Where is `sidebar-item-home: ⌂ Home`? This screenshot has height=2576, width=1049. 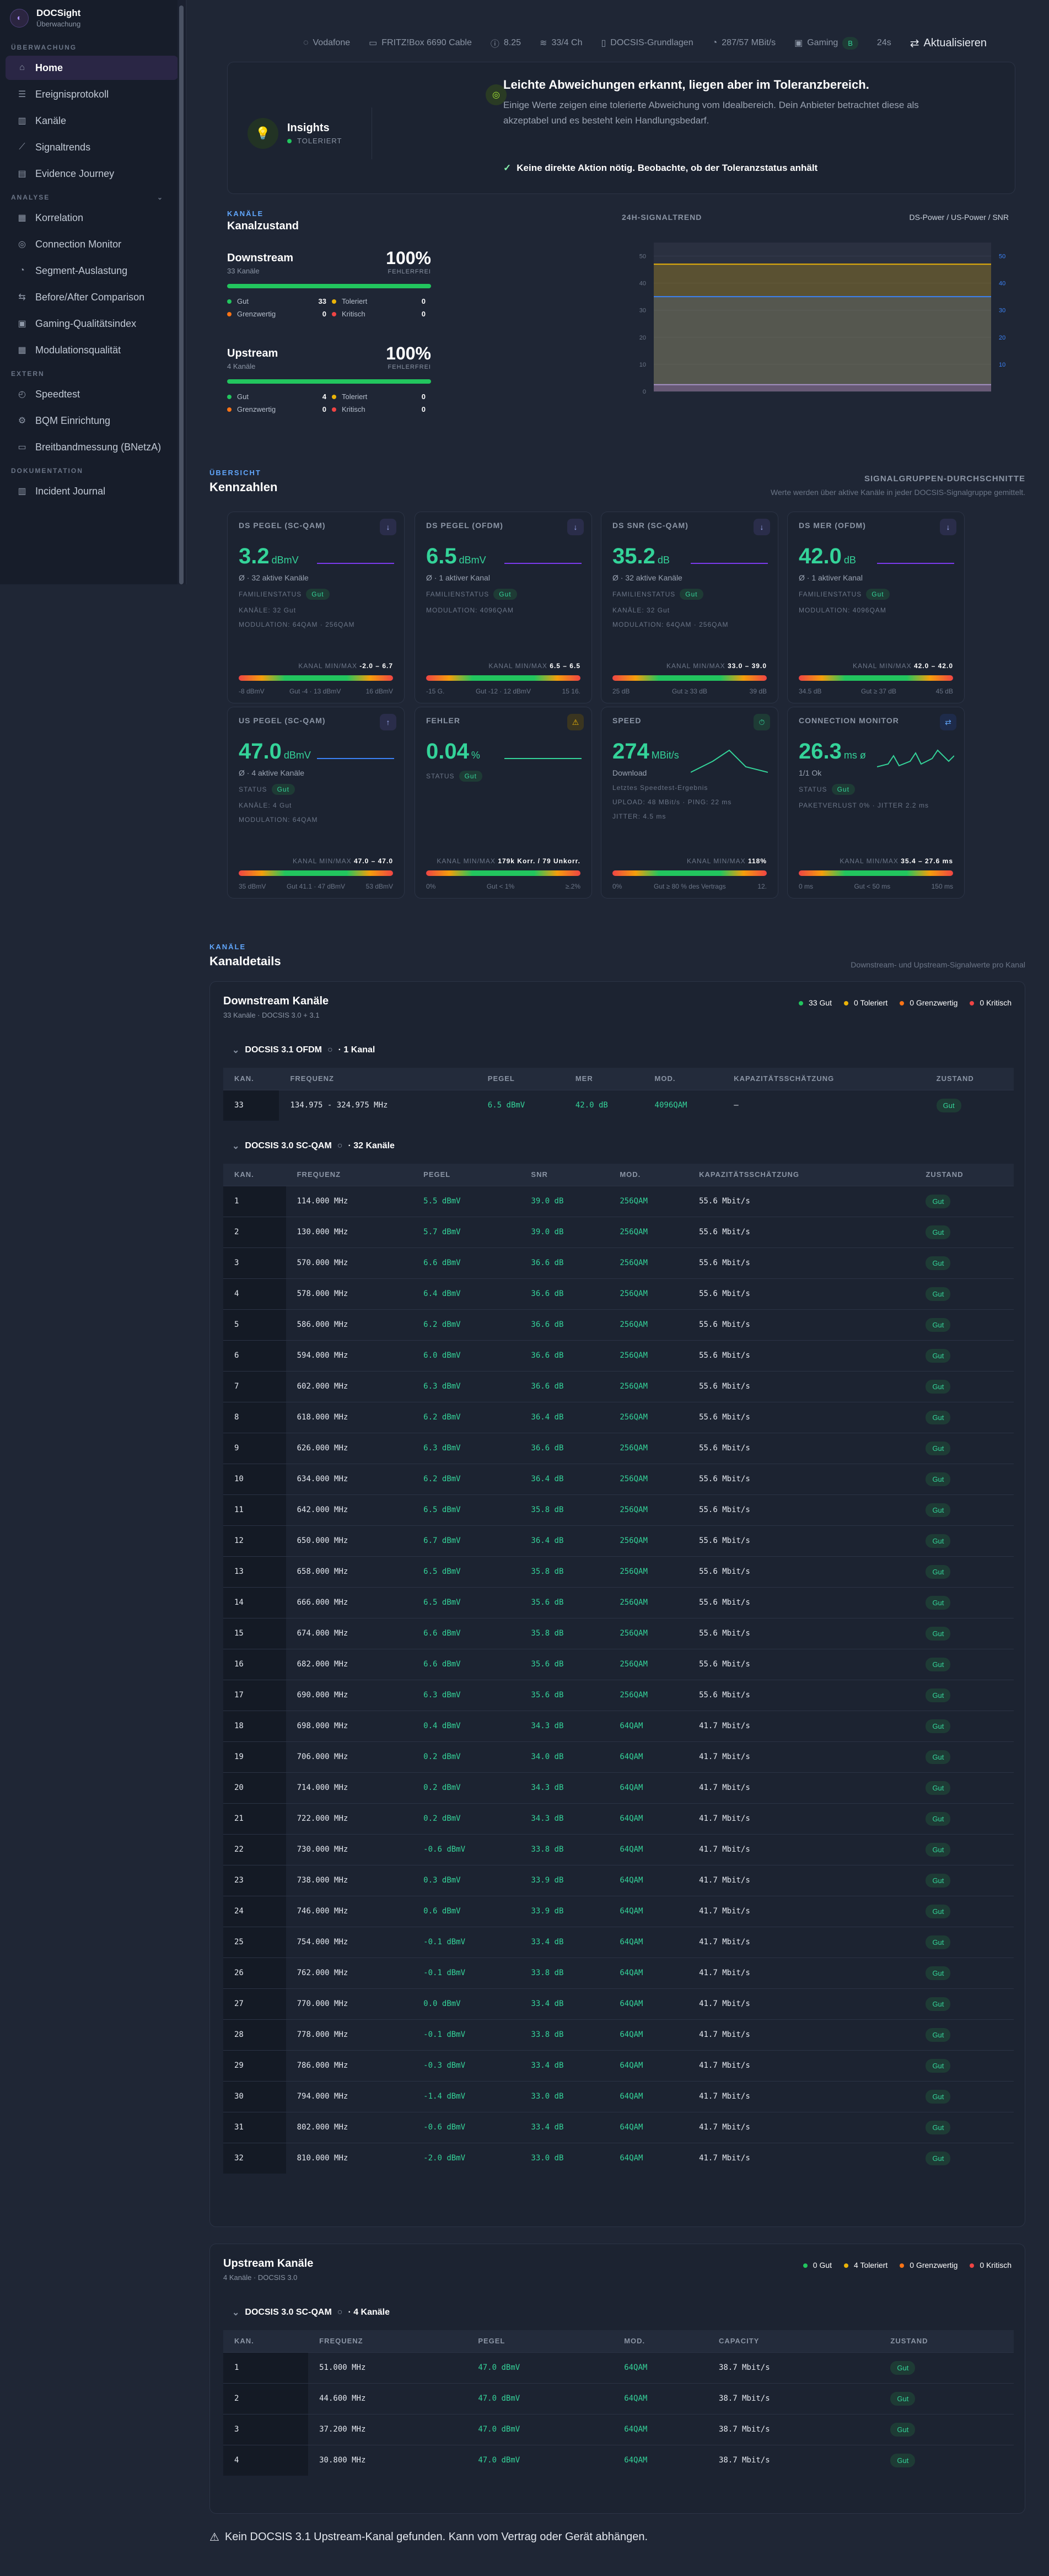
sidebar-item-home: ⌂ Home is located at coordinates (92, 68).